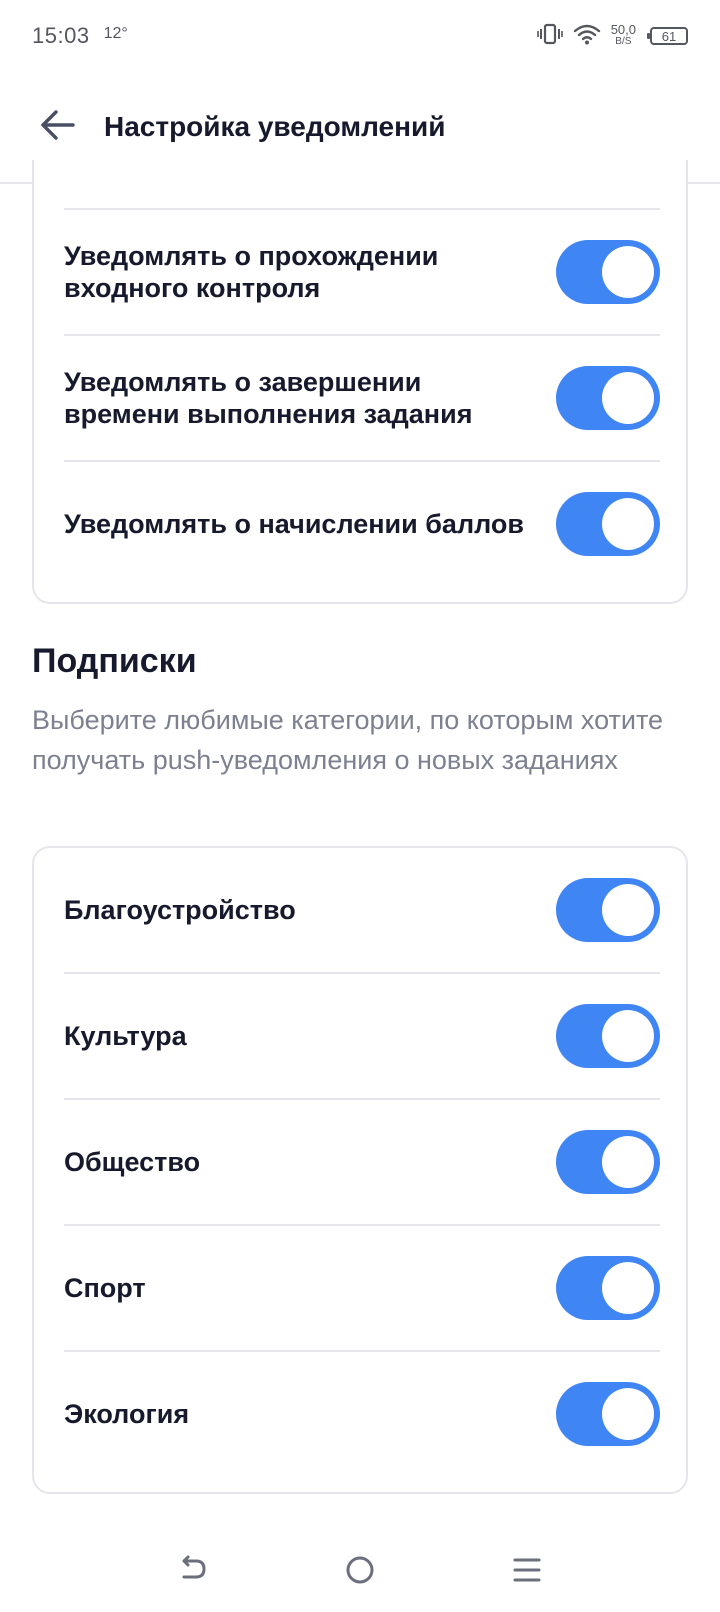 The height and width of the screenshot is (1612, 720). Describe the element at coordinates (362, 1036) in the screenshot. I see `subscription-row-culture: Культура` at that location.